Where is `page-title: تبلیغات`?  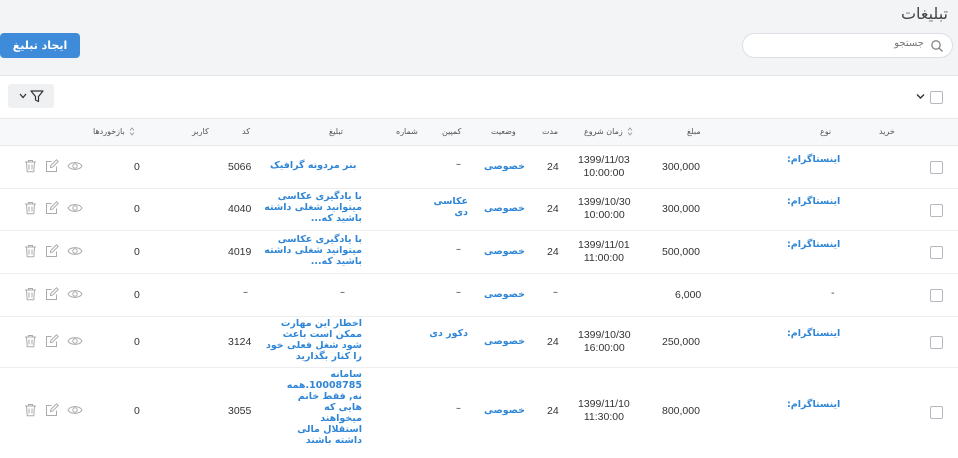
page-title: تبلیغات is located at coordinates (924, 13).